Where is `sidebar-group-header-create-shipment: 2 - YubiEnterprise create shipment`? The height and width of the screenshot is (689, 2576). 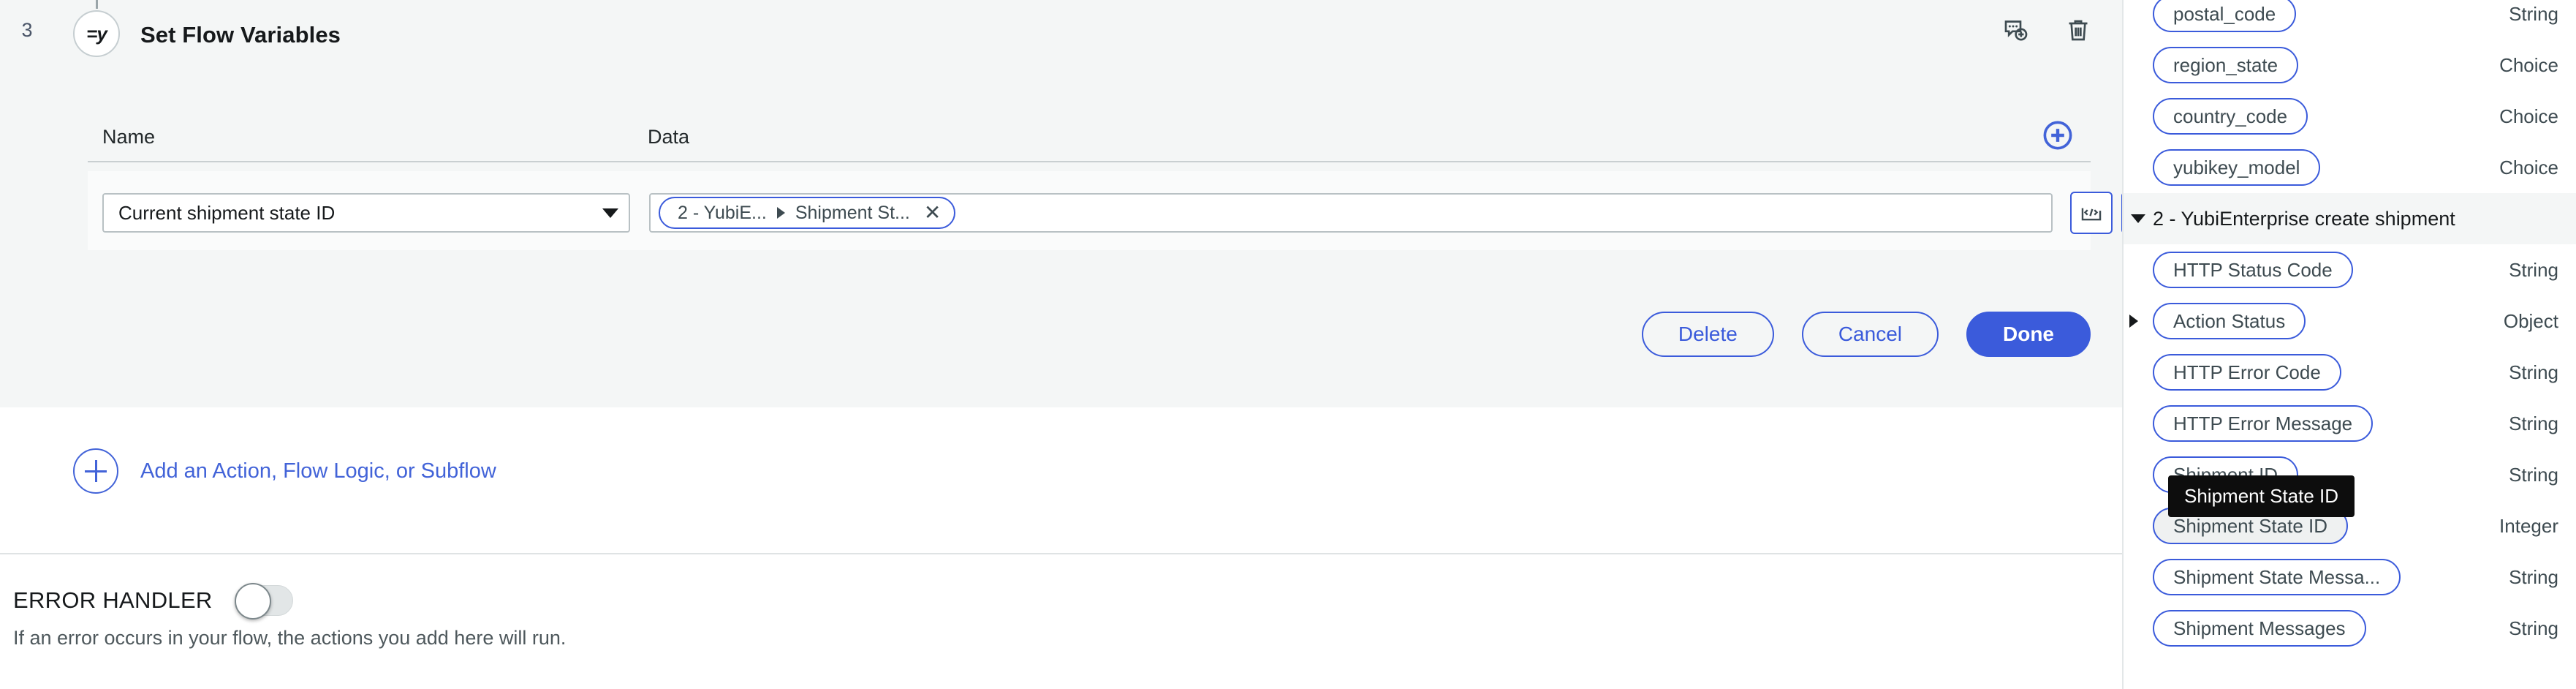 sidebar-group-header-create-shipment: 2 - YubiEnterprise create shipment is located at coordinates (2350, 218).